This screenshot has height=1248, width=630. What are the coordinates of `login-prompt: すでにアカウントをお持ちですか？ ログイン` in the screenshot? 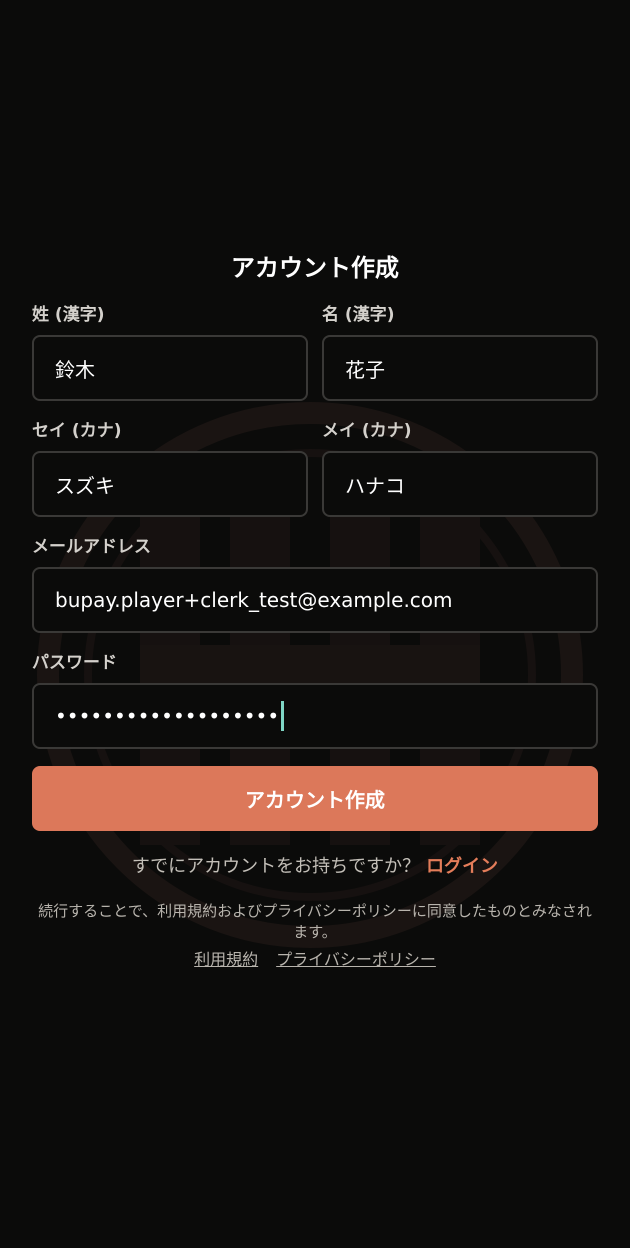 It's located at (315, 867).